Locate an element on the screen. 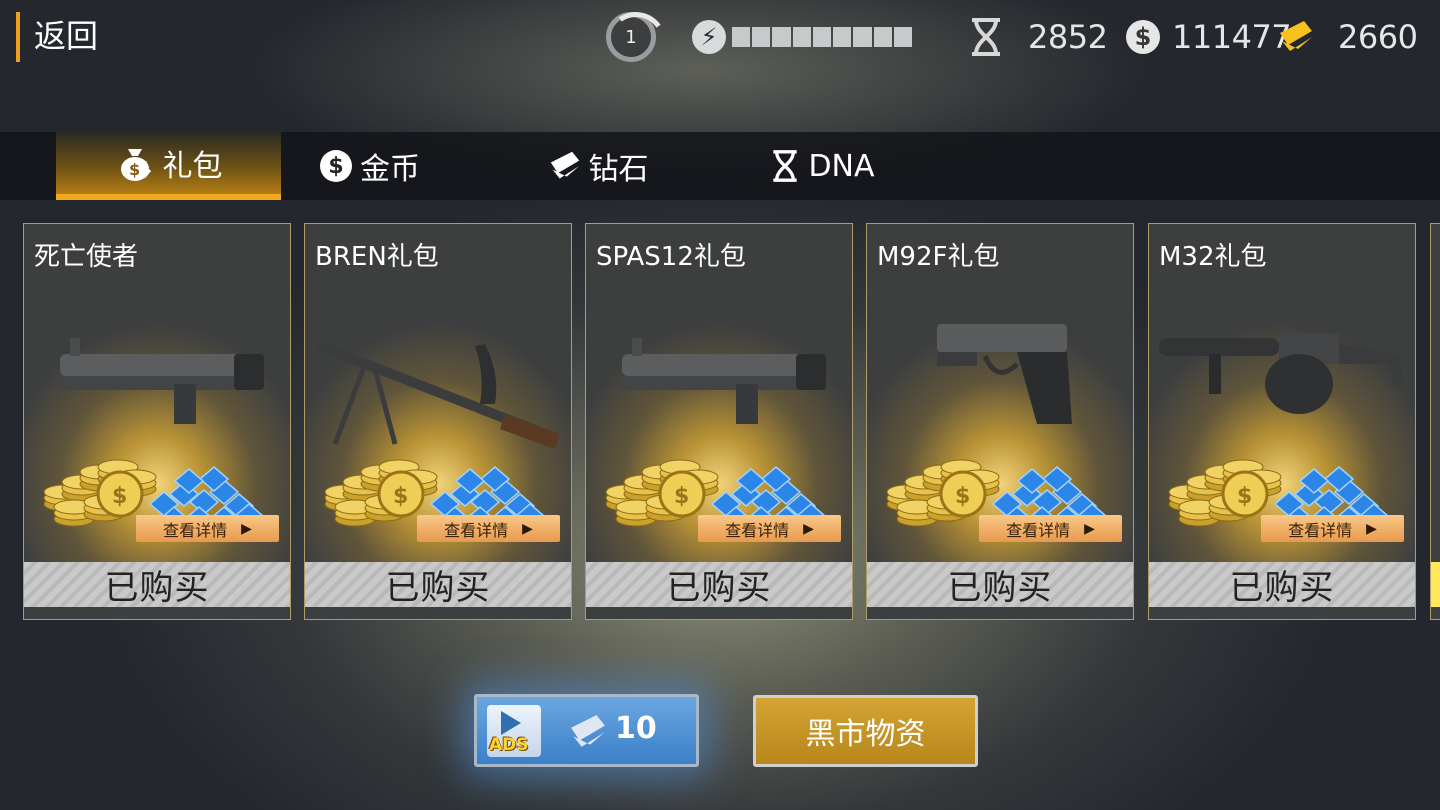 Image resolution: width=1440 pixels, height=810 pixels. dna-value: 2852 is located at coordinates (1068, 37).